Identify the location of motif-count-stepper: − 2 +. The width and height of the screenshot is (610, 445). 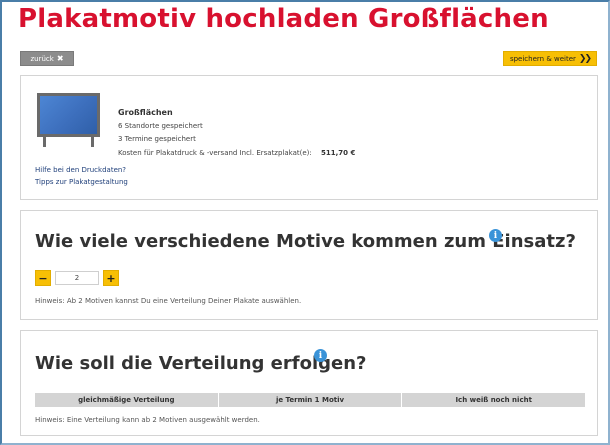
(77, 278).